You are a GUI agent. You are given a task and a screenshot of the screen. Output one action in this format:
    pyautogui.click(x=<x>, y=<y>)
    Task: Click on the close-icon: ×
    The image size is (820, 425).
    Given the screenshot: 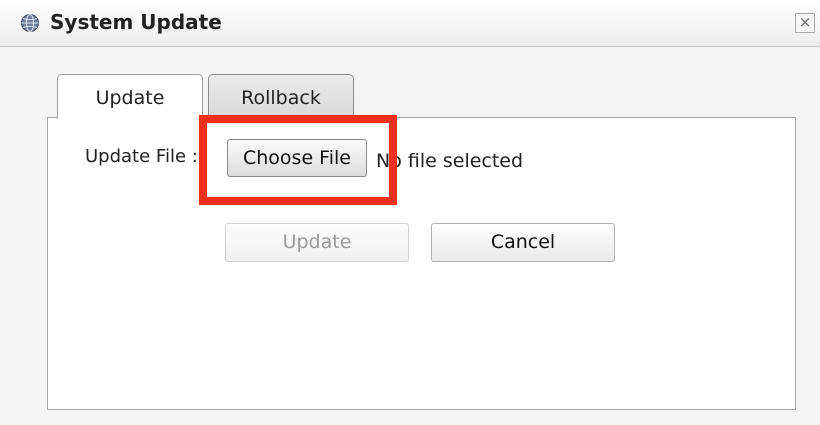 What is the action you would take?
    pyautogui.click(x=805, y=22)
    